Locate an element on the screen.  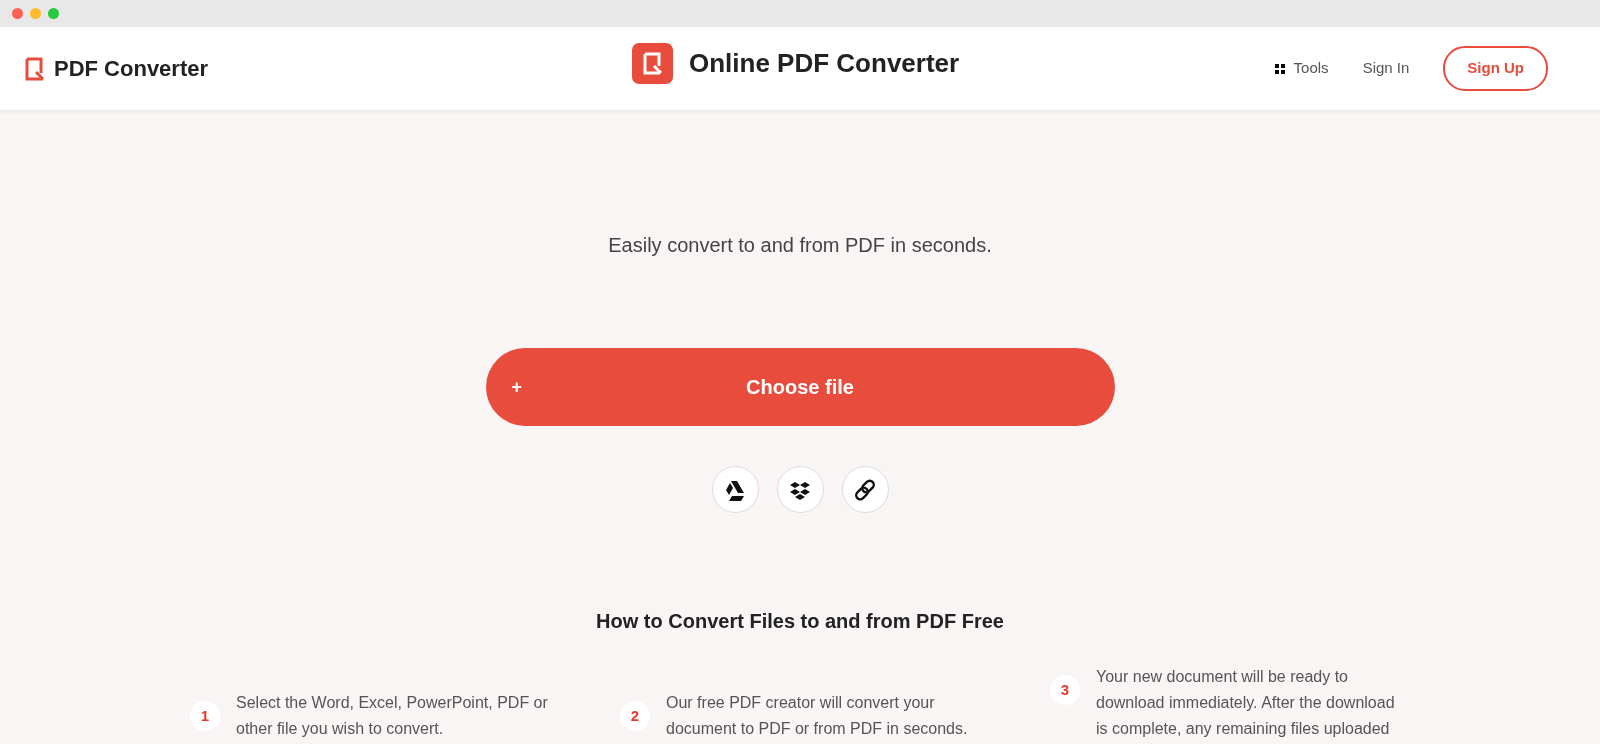
maximize-dot is located at coordinates (53, 13).